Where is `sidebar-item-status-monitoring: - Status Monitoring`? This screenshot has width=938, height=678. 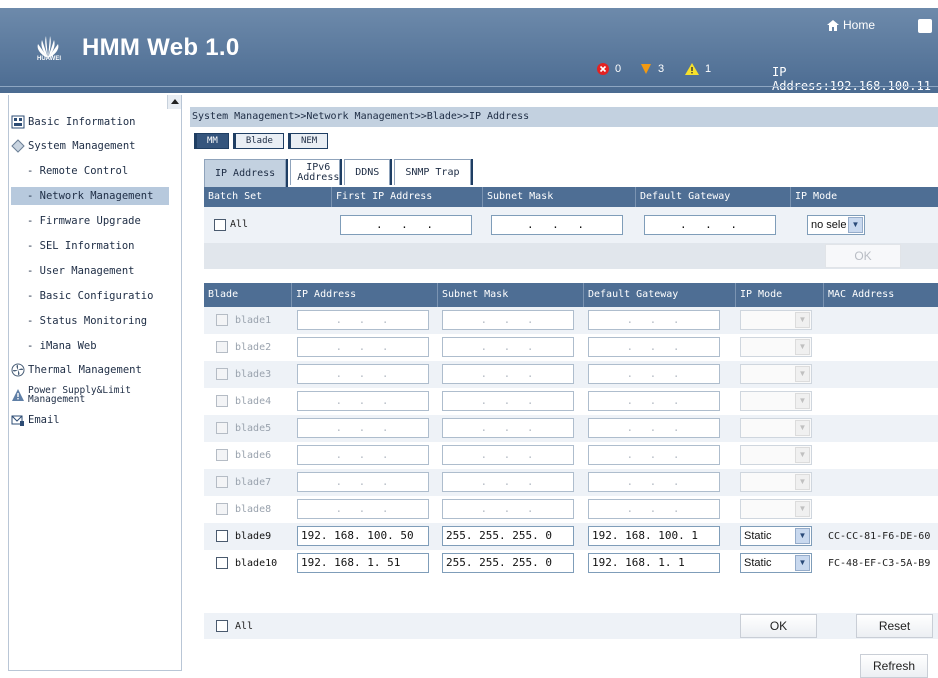
sidebar-item-status-monitoring: - Status Monitoring is located at coordinates (87, 321).